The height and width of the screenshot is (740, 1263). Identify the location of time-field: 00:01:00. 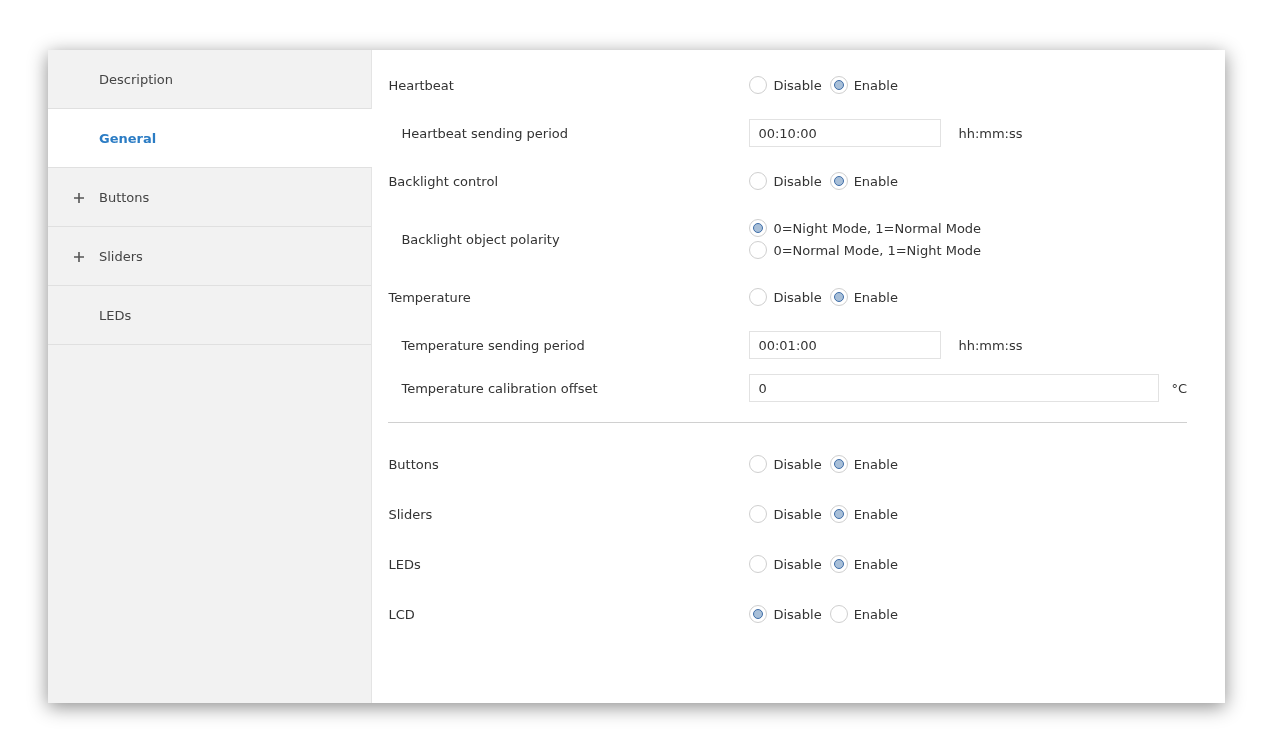
(845, 345).